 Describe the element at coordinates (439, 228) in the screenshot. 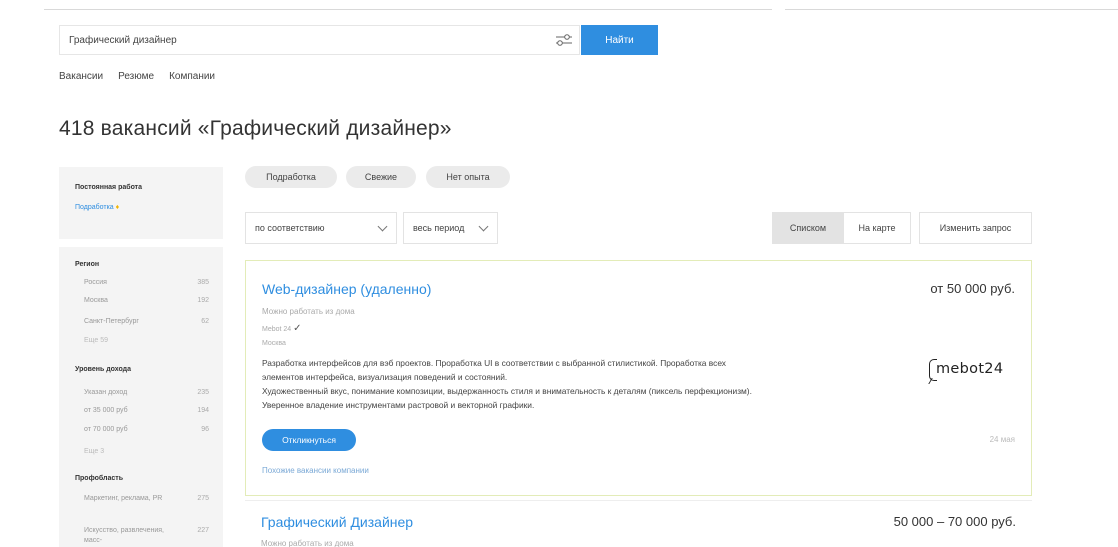

I see `period-value: весь период` at that location.